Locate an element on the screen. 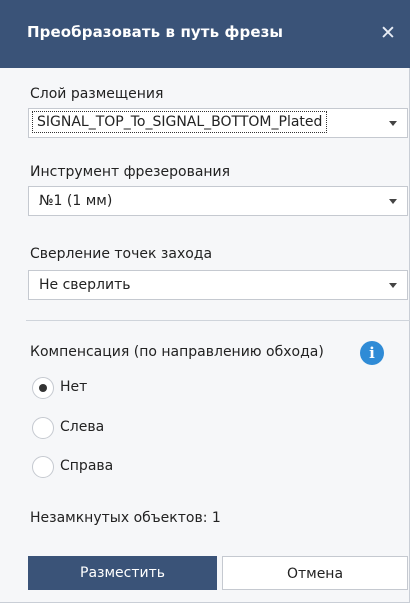 The width and height of the screenshot is (418, 603). tool-label: Инструмент фрезерования is located at coordinates (130, 172).